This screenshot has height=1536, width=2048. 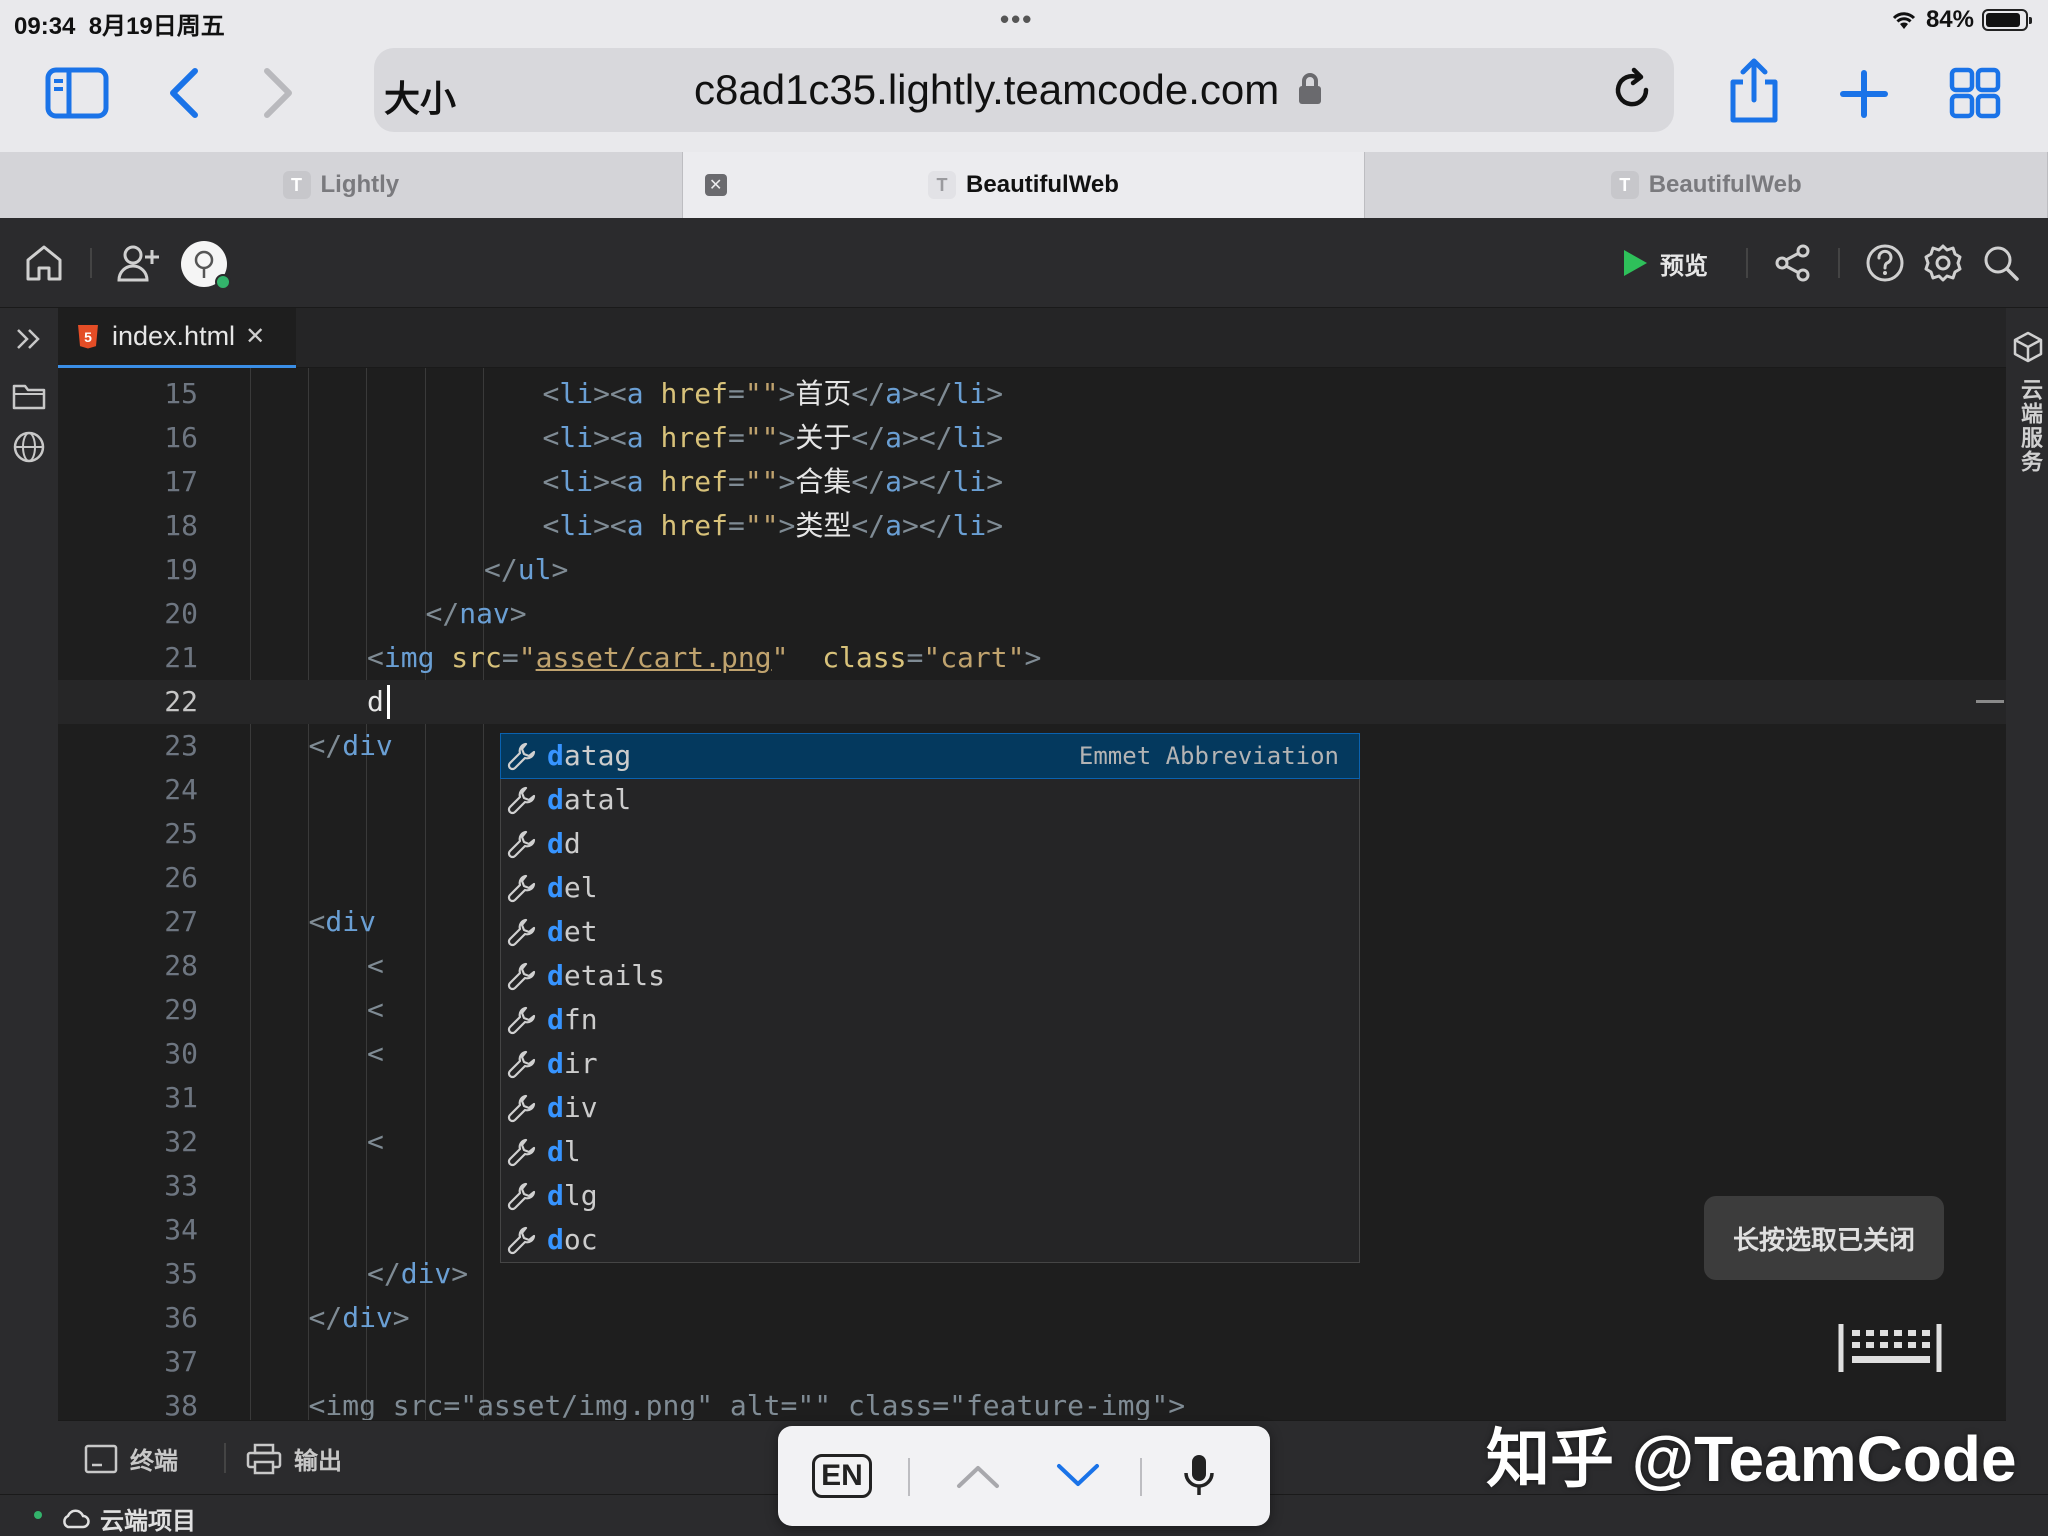 I want to click on microphone-icon, so click(x=1199, y=1476).